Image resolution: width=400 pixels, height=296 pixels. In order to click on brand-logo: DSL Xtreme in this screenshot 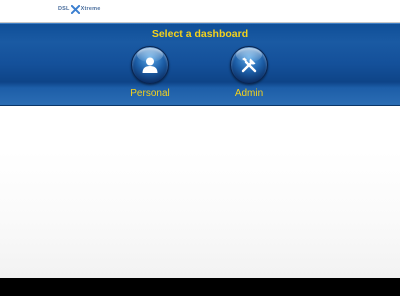, I will do `click(79, 9)`.